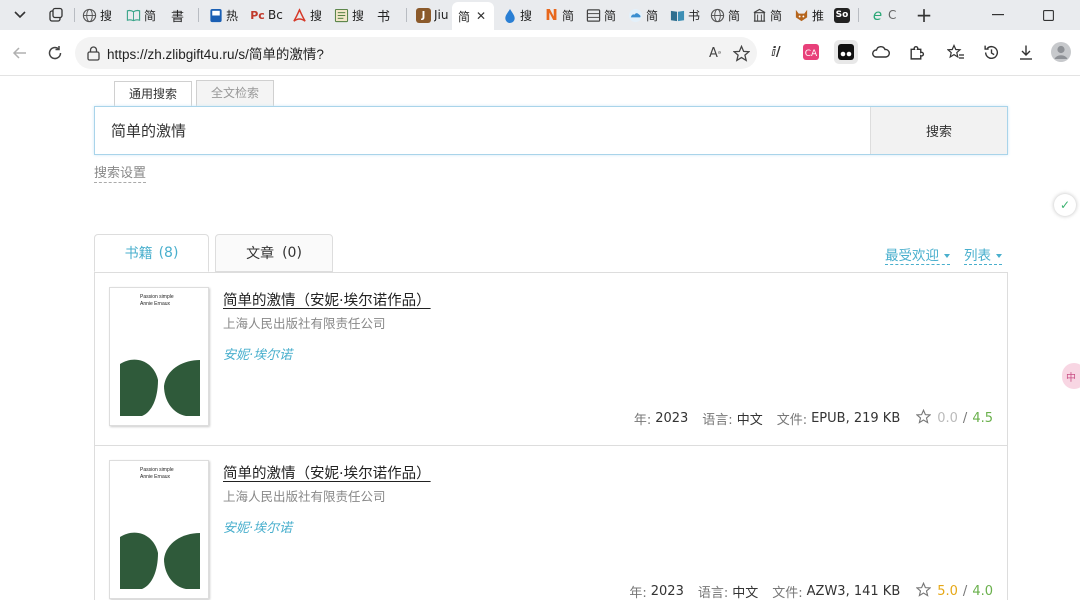 This screenshot has width=1080, height=600. Describe the element at coordinates (991, 52) in the screenshot. I see `history-icon` at that location.